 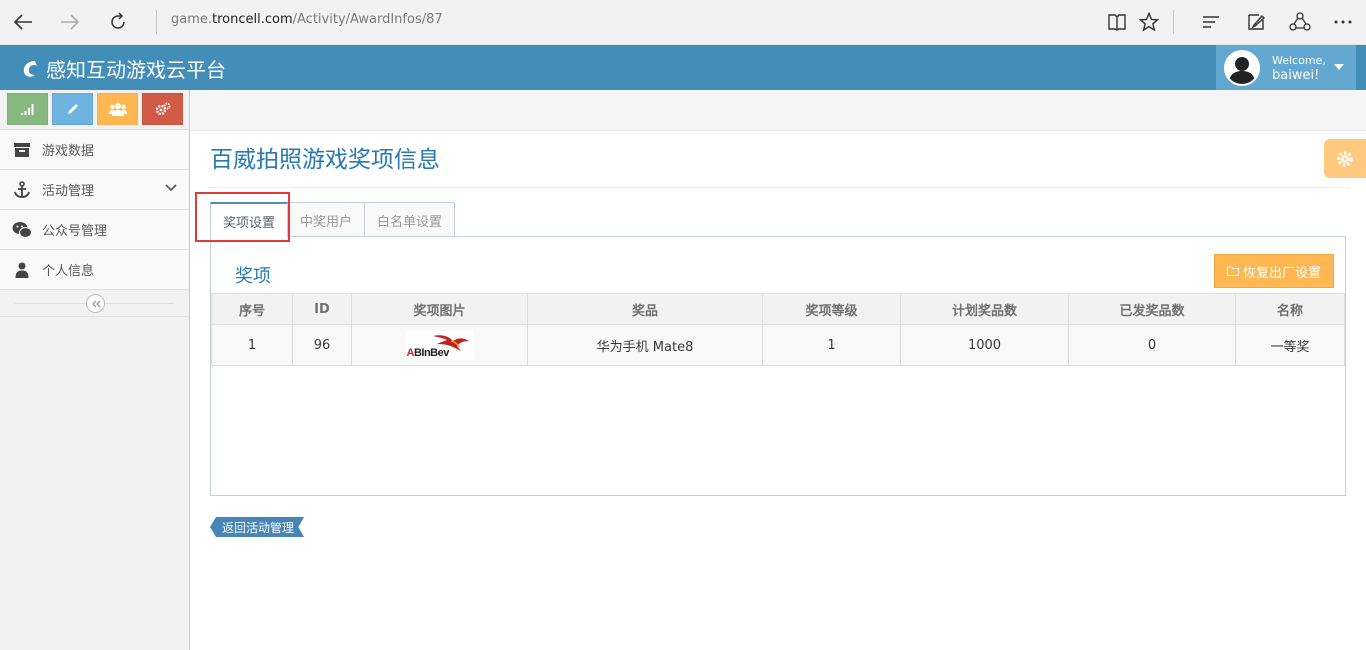 I want to click on sidebar-item-activity-management: 活动管理, so click(x=94, y=190).